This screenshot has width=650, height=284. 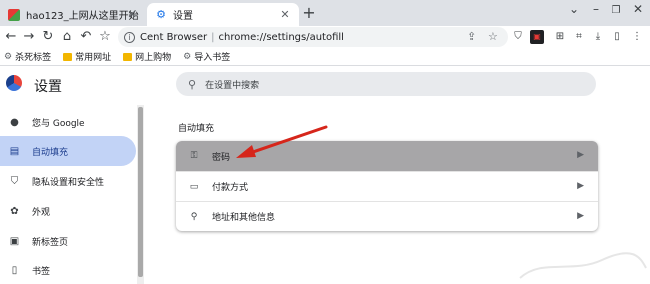 I want to click on url-text: chrome://settings/autofill, so click(x=281, y=37).